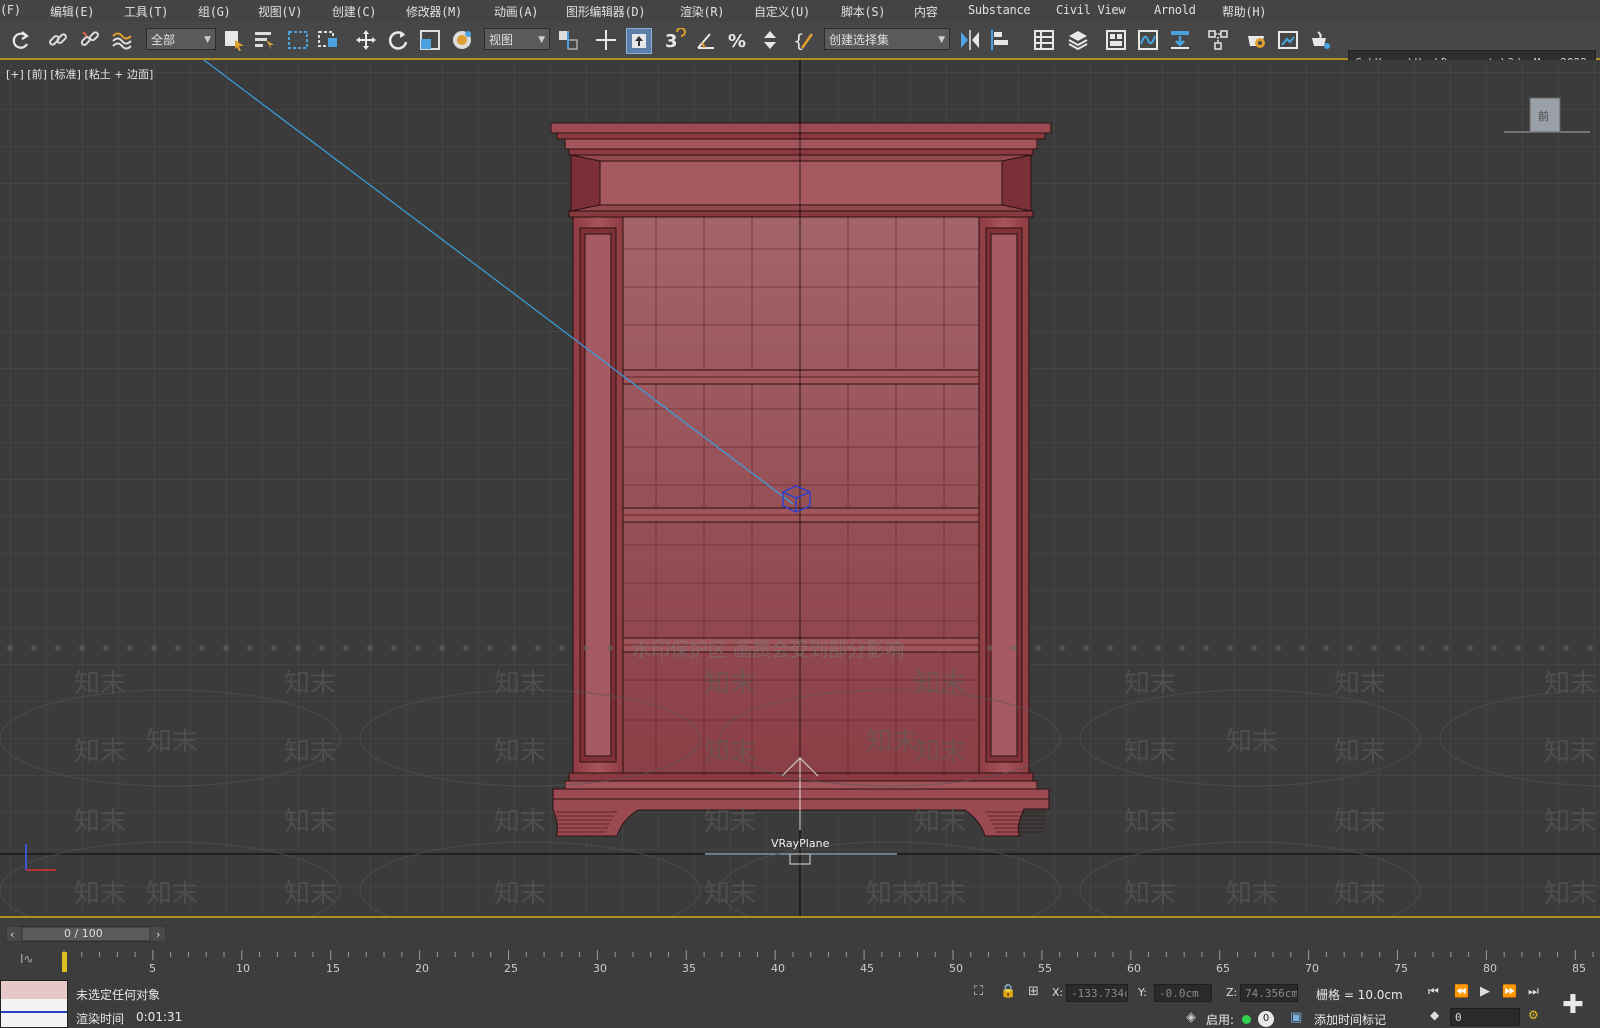 This screenshot has width=1600, height=1028. Describe the element at coordinates (1002, 40) in the screenshot. I see `align-icon` at that location.